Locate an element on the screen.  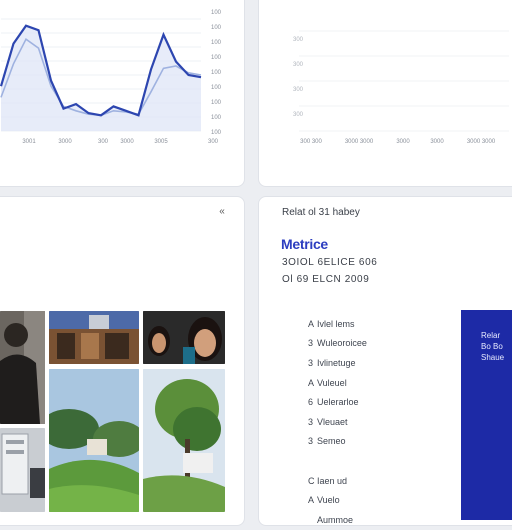
gallery-image-landscape is located at coordinates (94, 440).